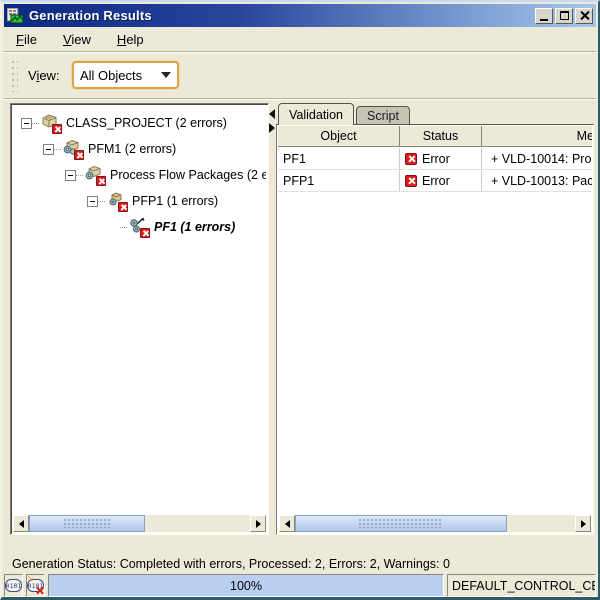  I want to click on view-dropdown-value: All Objects, so click(111, 75).